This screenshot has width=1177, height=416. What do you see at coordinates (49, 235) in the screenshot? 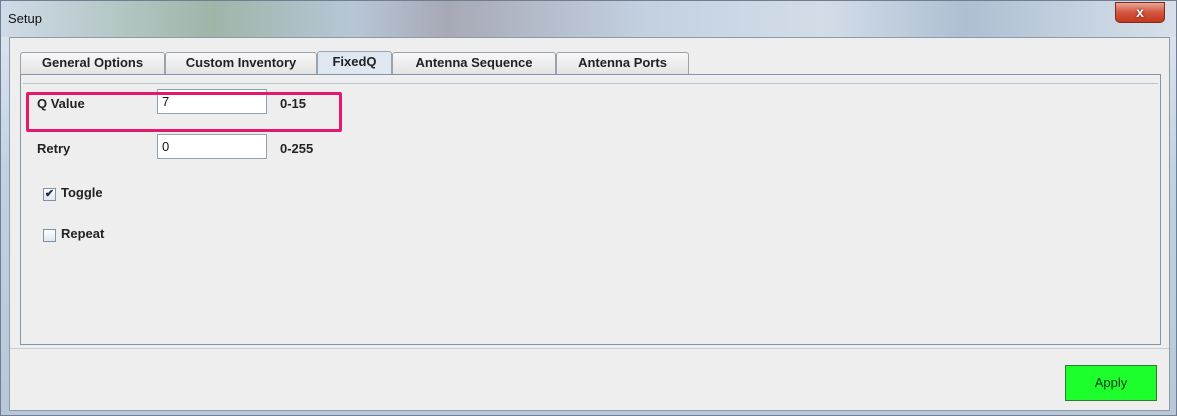
I see `repeat-checkbox` at bounding box center [49, 235].